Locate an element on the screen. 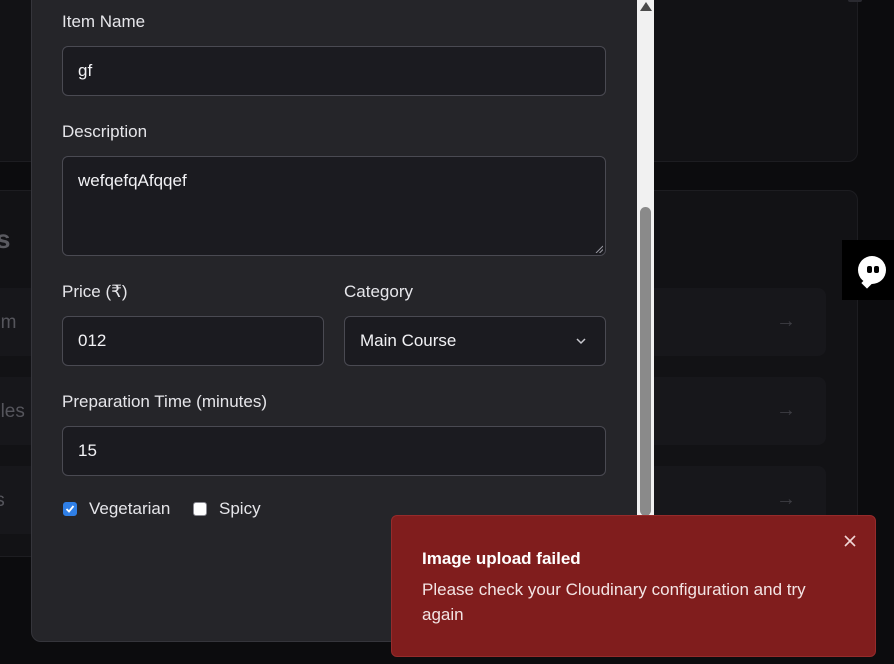 This screenshot has height=664, width=894. scrollbar-thumb is located at coordinates (645, 361).